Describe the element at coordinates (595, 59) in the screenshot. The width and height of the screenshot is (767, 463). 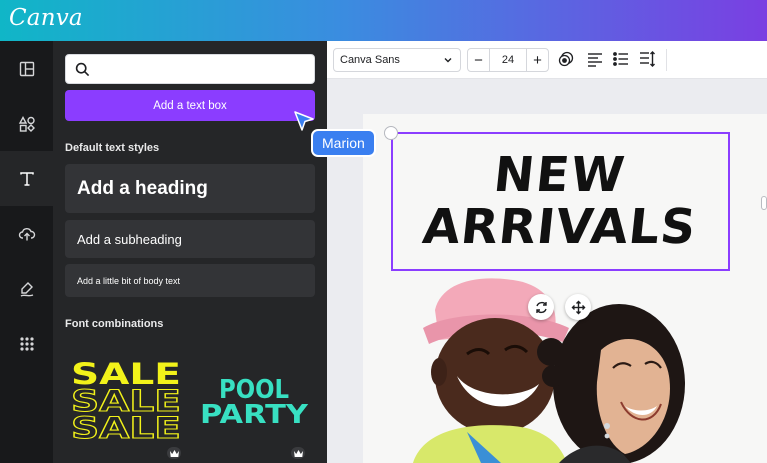
I see `align-left-icon` at that location.